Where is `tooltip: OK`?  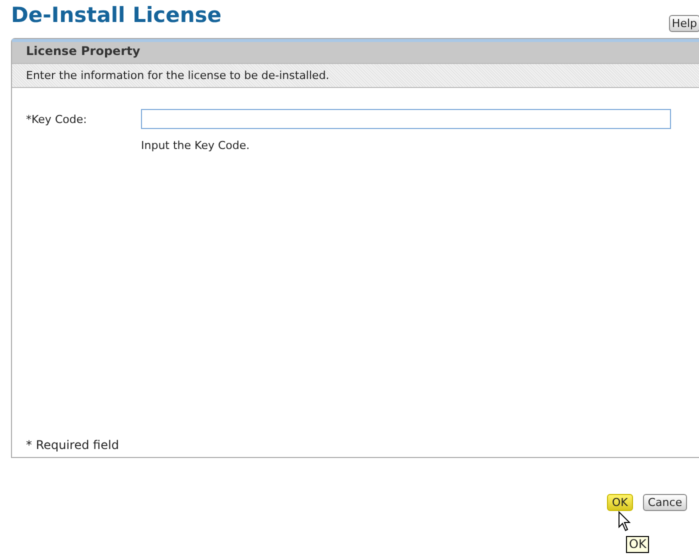 tooltip: OK is located at coordinates (638, 544).